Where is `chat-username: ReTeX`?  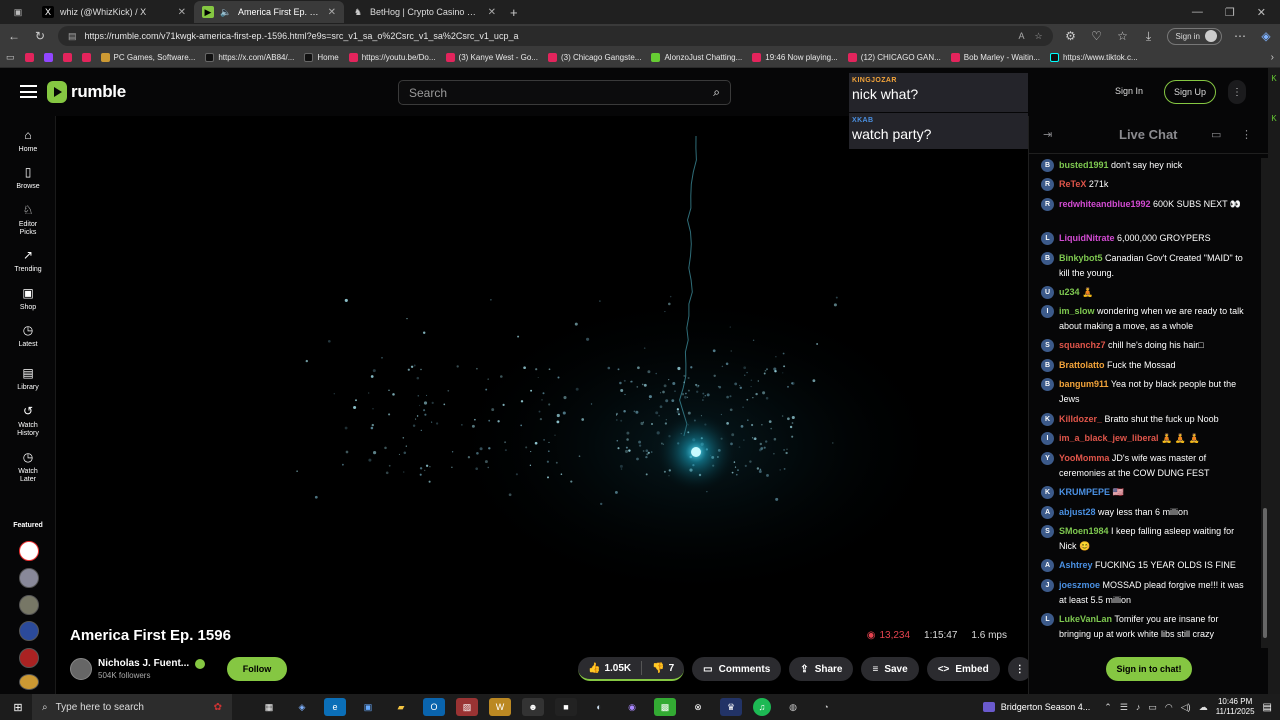
chat-username: ReTeX is located at coordinates (1072, 184).